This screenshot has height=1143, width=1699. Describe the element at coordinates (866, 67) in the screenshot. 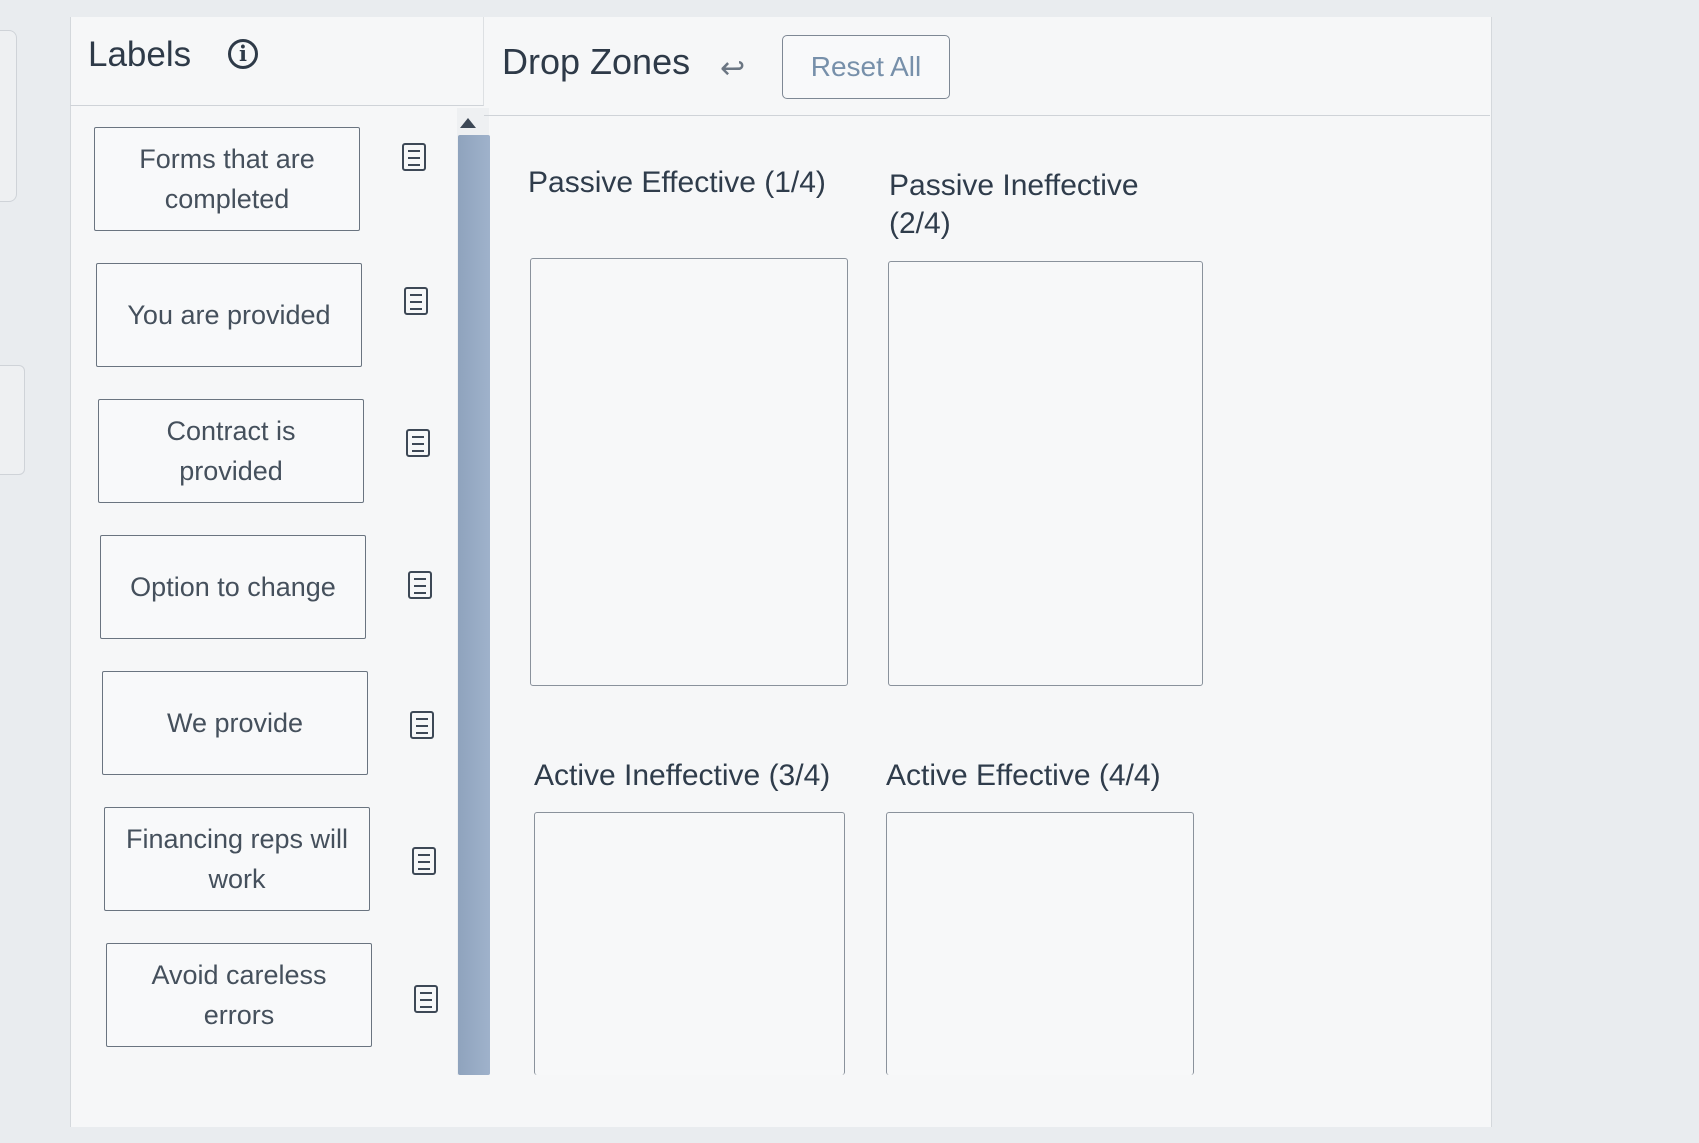

I see `reset-all-button: Reset All` at that location.